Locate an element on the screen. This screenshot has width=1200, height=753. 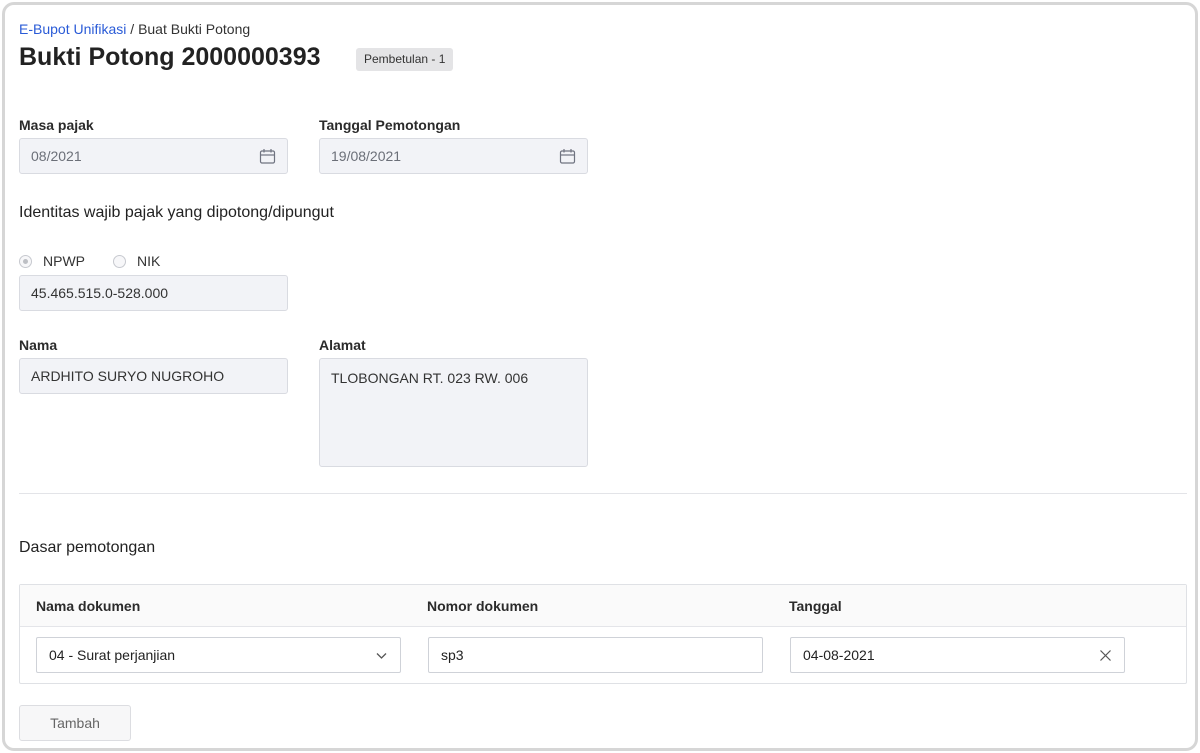
radio-npwp: NPWP is located at coordinates (52, 261).